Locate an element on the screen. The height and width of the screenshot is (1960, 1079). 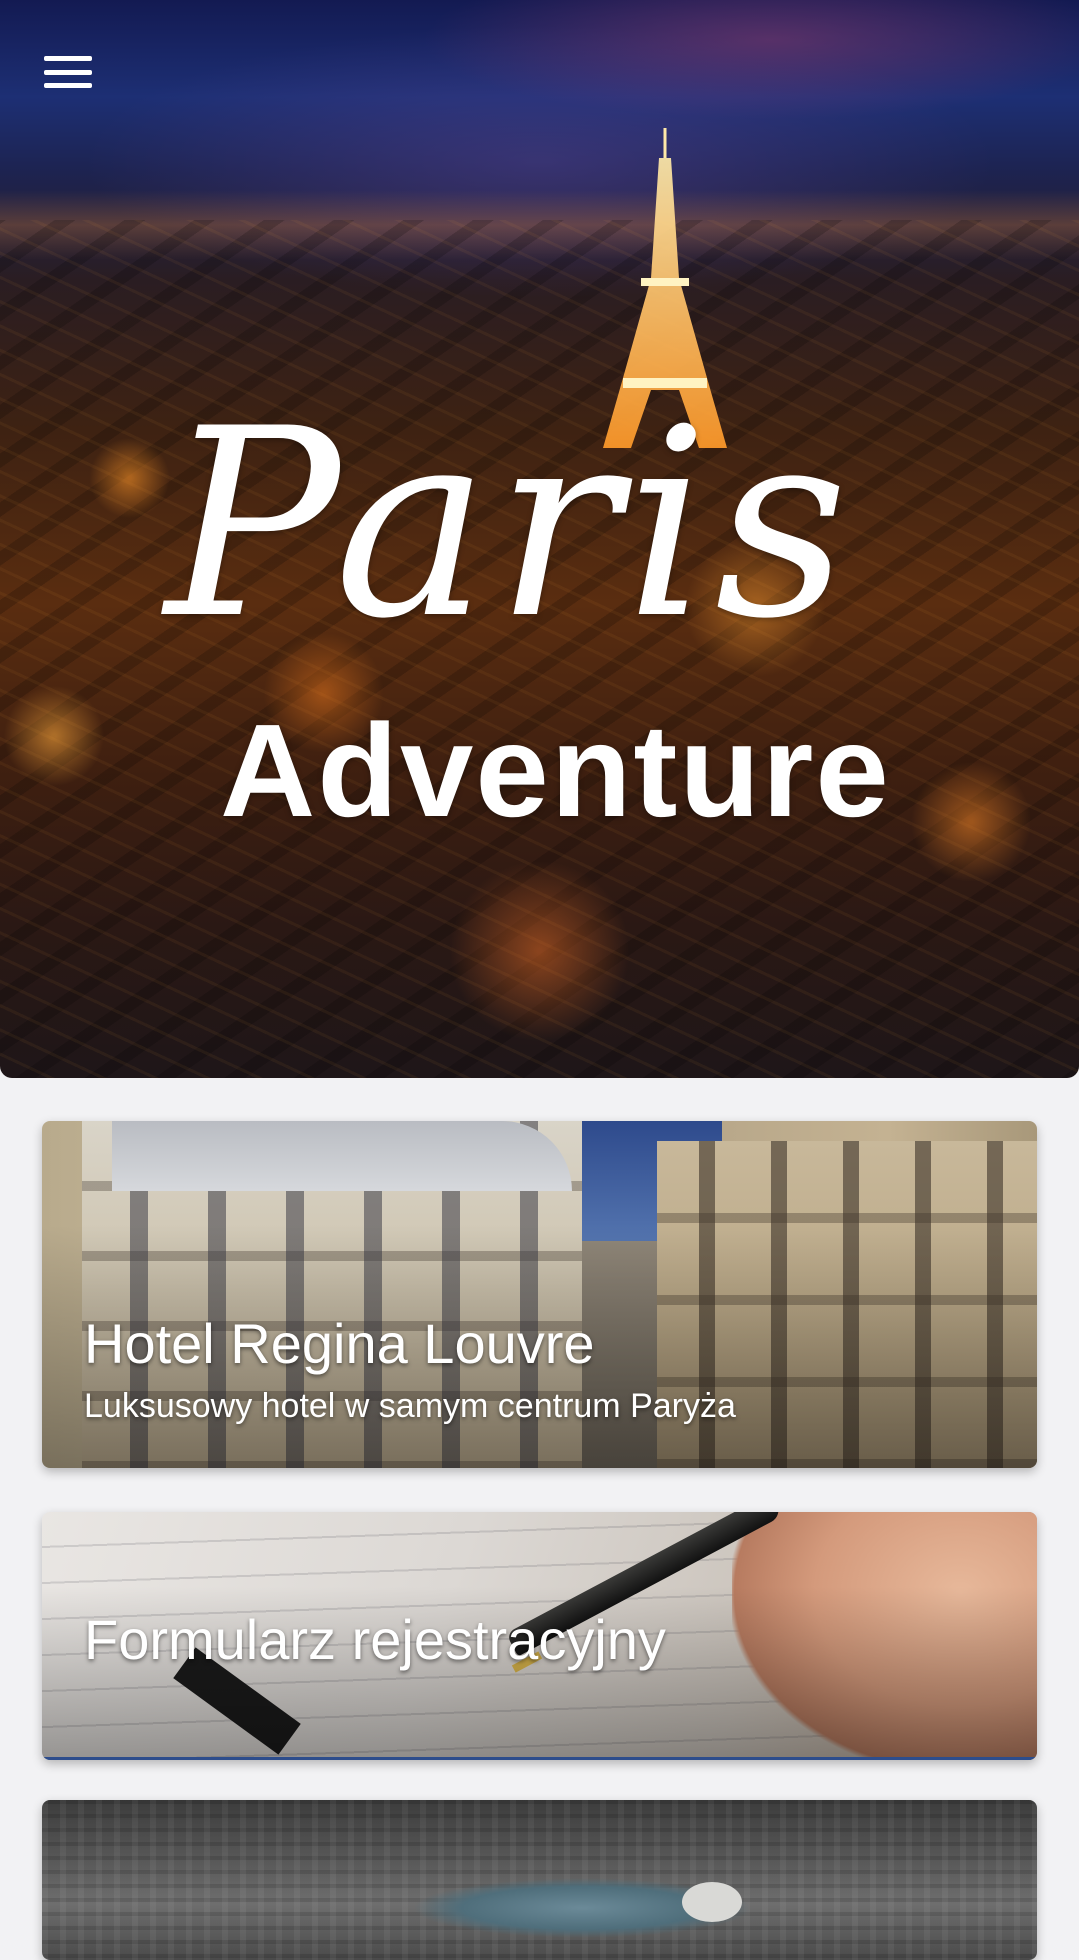
hamburger-menu-icon is located at coordinates (68, 72).